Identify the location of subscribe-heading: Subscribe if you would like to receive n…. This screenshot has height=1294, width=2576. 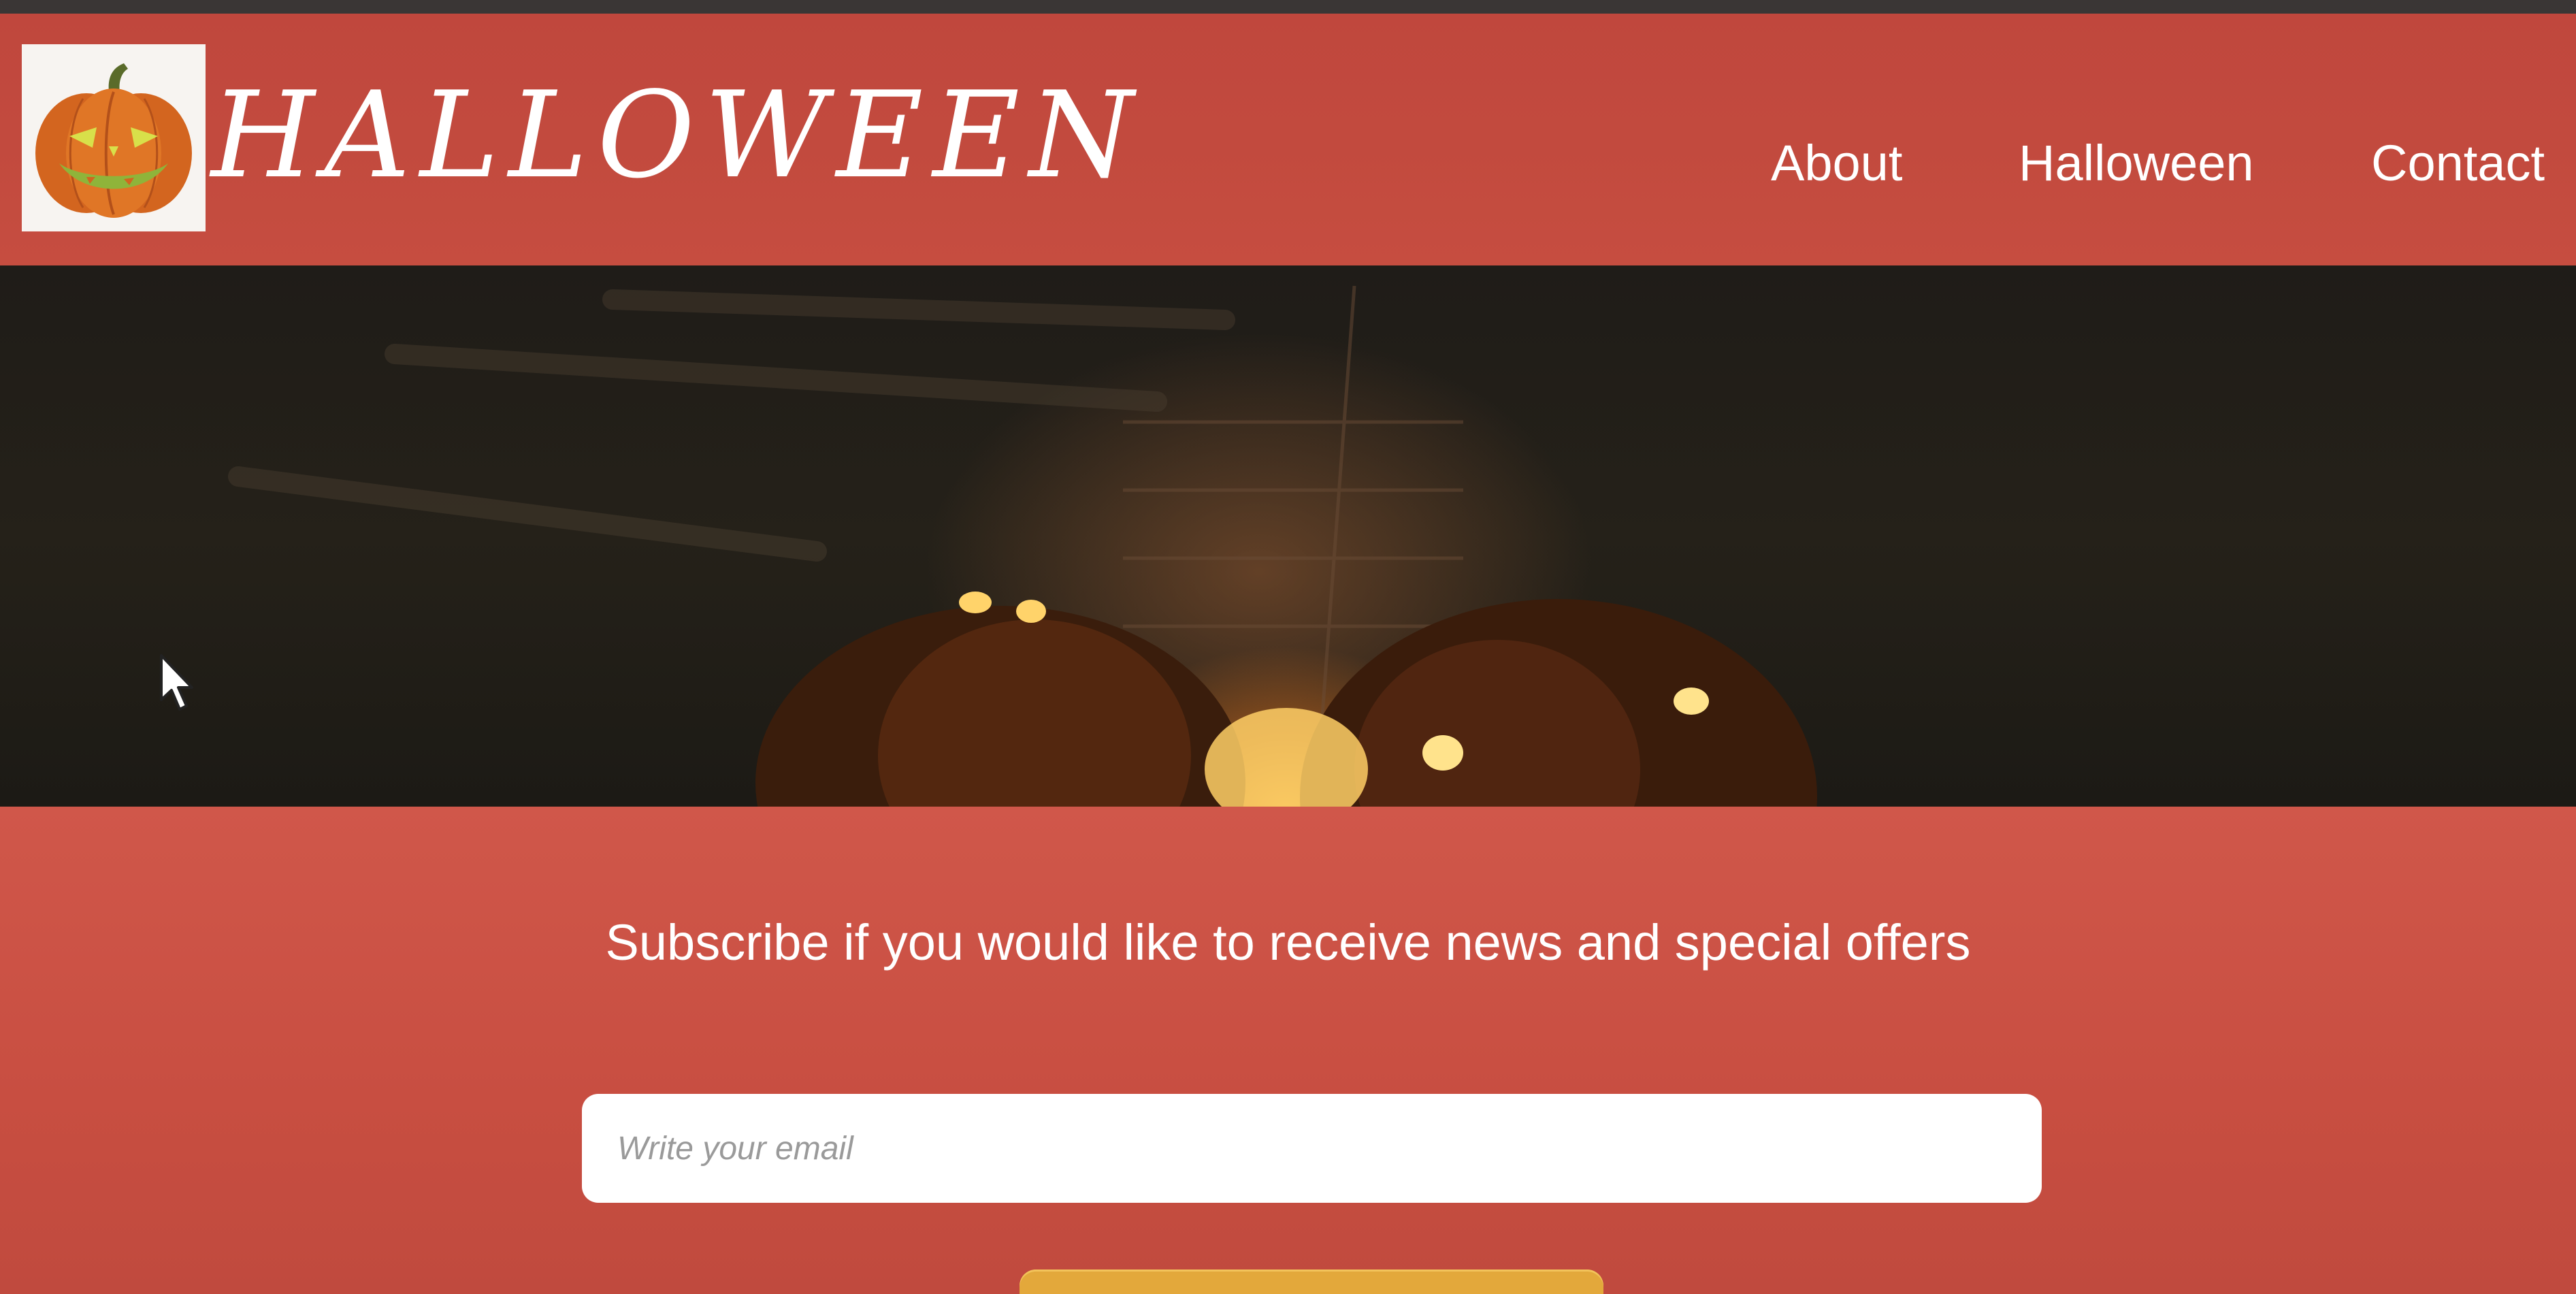
(1288, 943).